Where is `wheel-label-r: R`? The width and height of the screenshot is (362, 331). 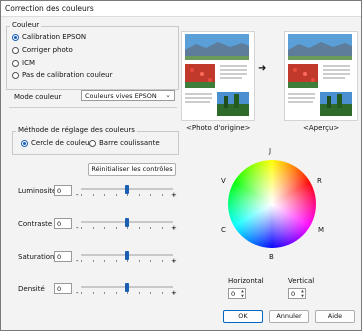 wheel-label-r: R is located at coordinates (319, 181).